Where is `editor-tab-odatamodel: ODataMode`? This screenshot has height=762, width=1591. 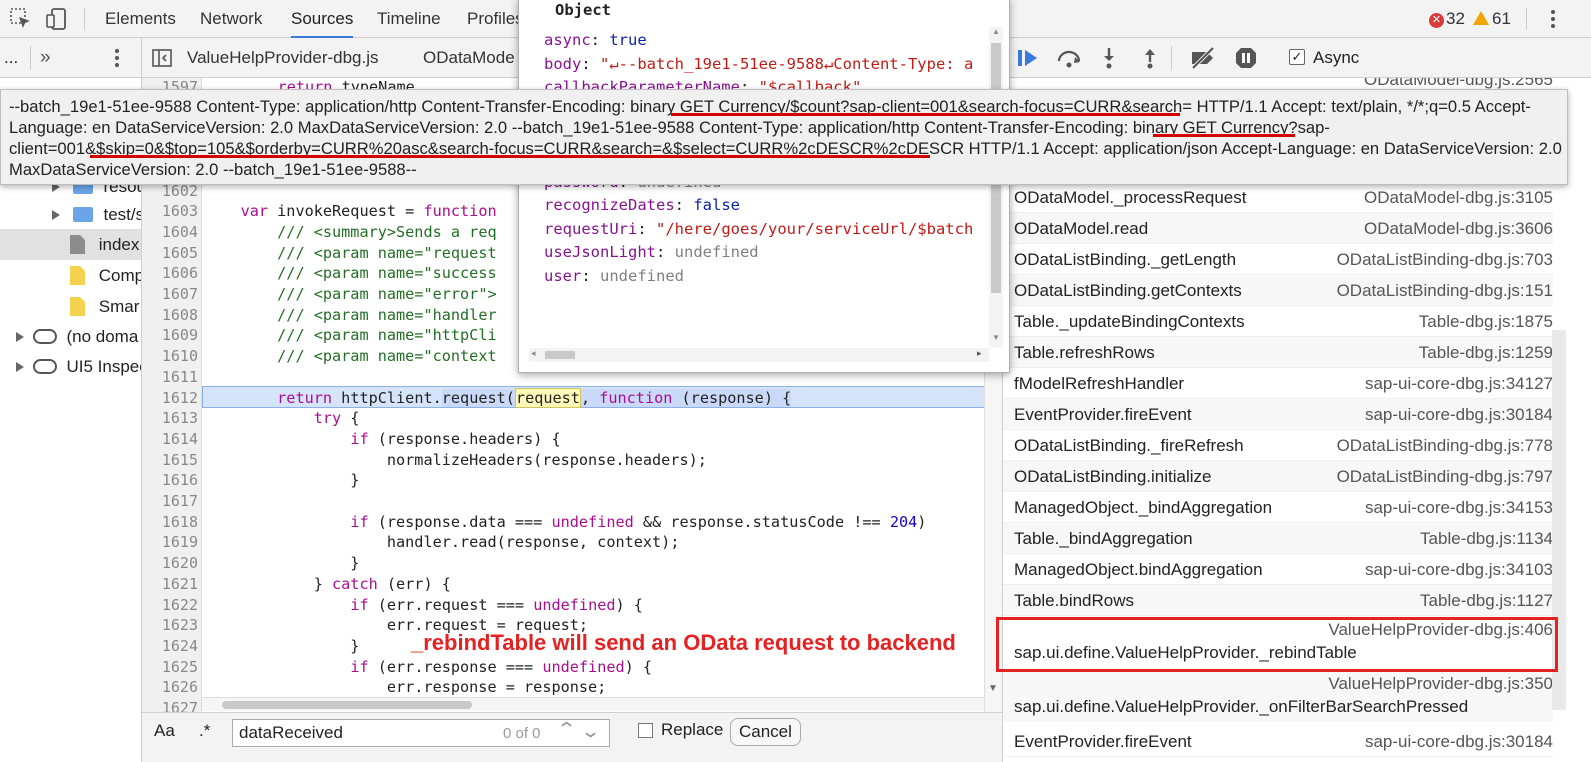 editor-tab-odatamodel: ODataMode is located at coordinates (469, 58).